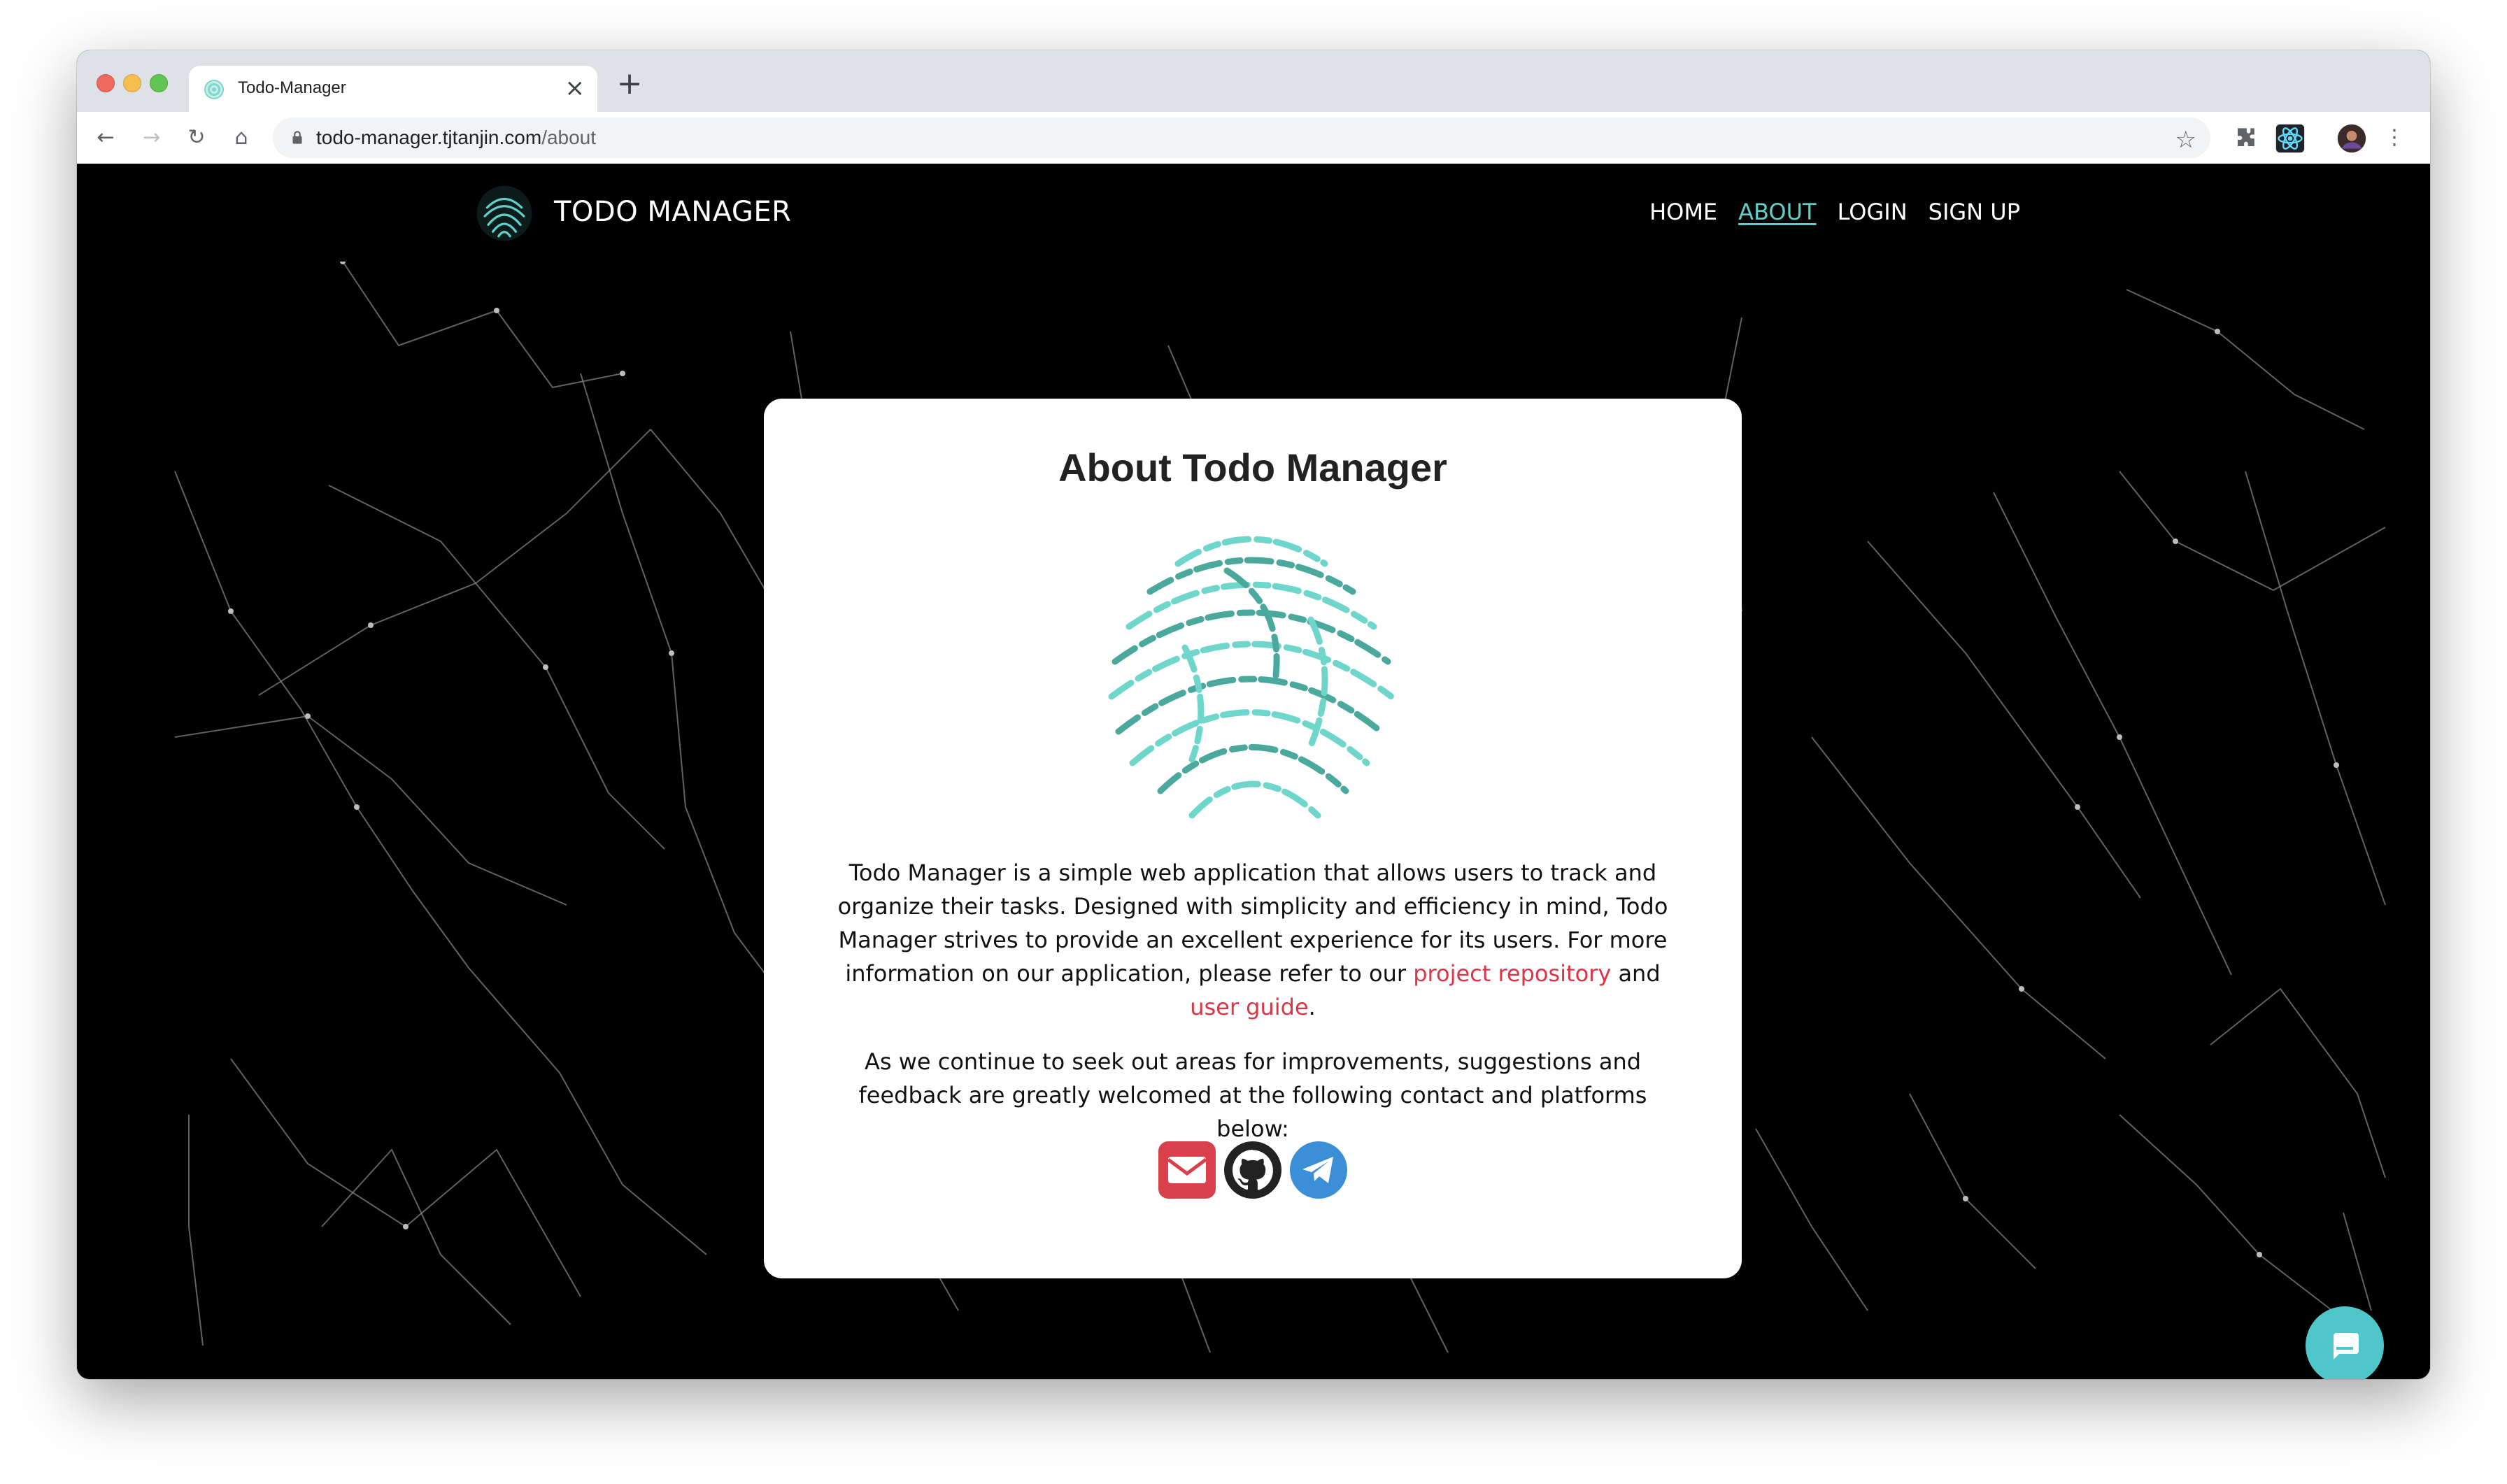 This screenshot has height=1484, width=2507. What do you see at coordinates (1241, 138) in the screenshot?
I see `address-bar: todo-manager.tjtanjin.com/about ☆` at bounding box center [1241, 138].